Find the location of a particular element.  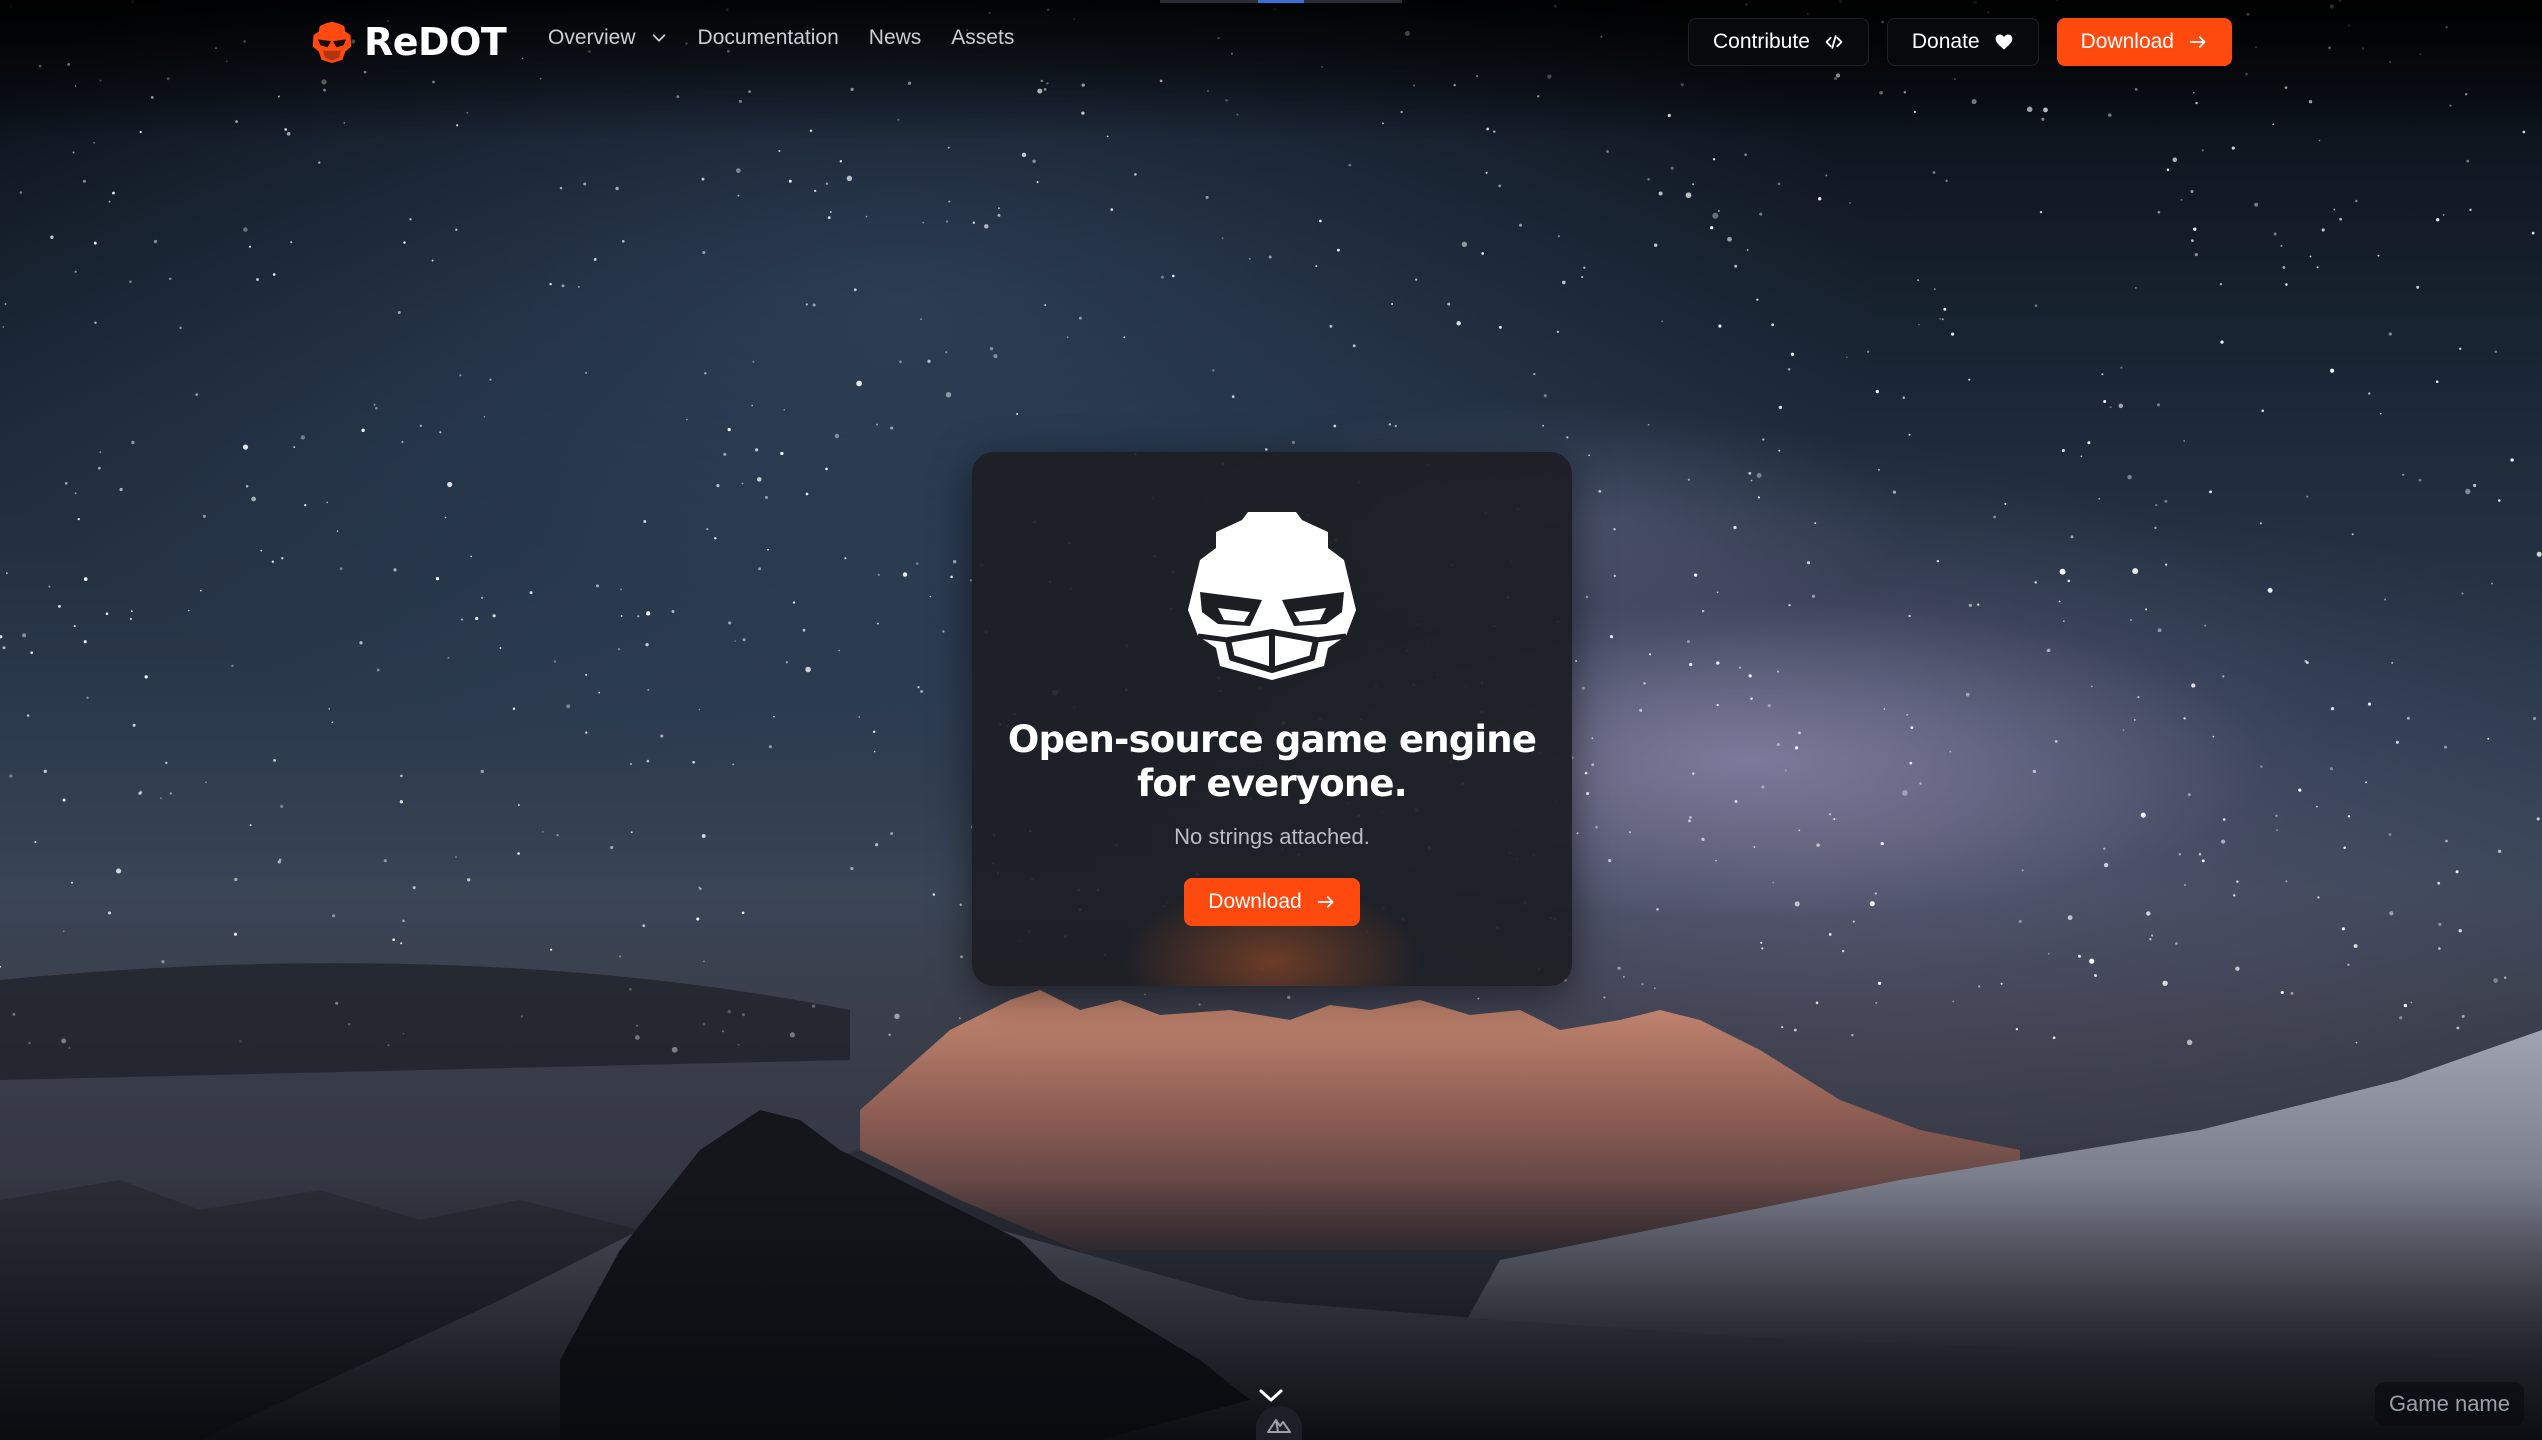

bottom-badge is located at coordinates (1279, 1423).